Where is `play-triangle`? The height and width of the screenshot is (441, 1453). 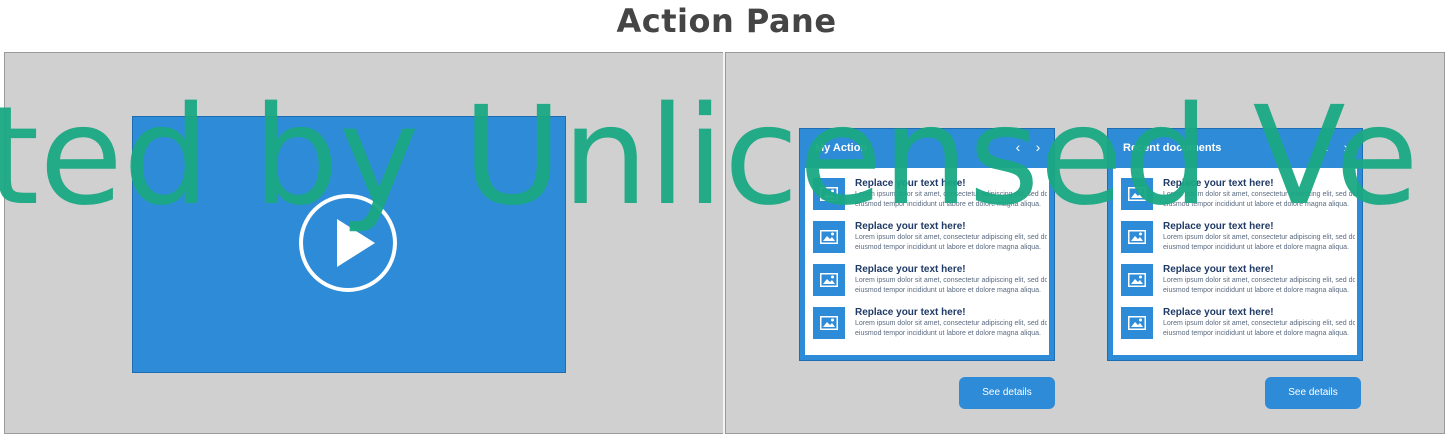
play-triangle is located at coordinates (356, 243).